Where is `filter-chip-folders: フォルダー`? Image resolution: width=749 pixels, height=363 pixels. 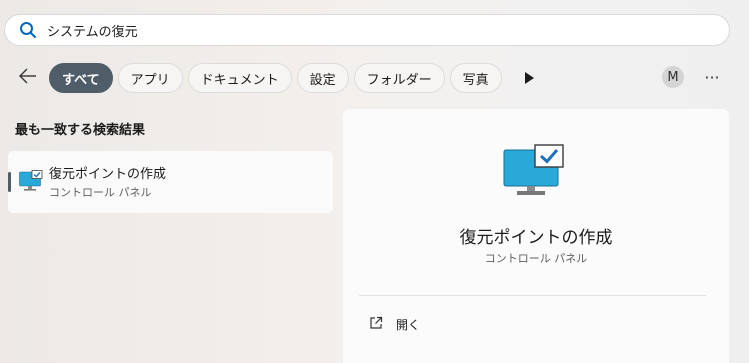 filter-chip-folders: フォルダー is located at coordinates (399, 78).